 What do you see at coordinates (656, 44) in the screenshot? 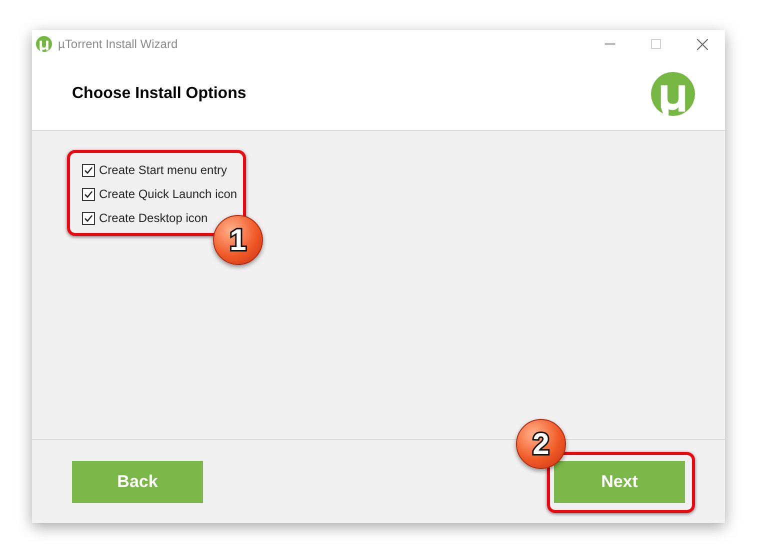
I see `maximize-icon` at bounding box center [656, 44].